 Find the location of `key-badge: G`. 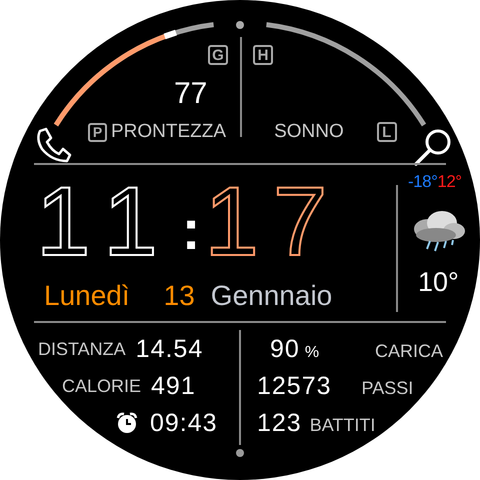

key-badge: G is located at coordinates (218, 55).